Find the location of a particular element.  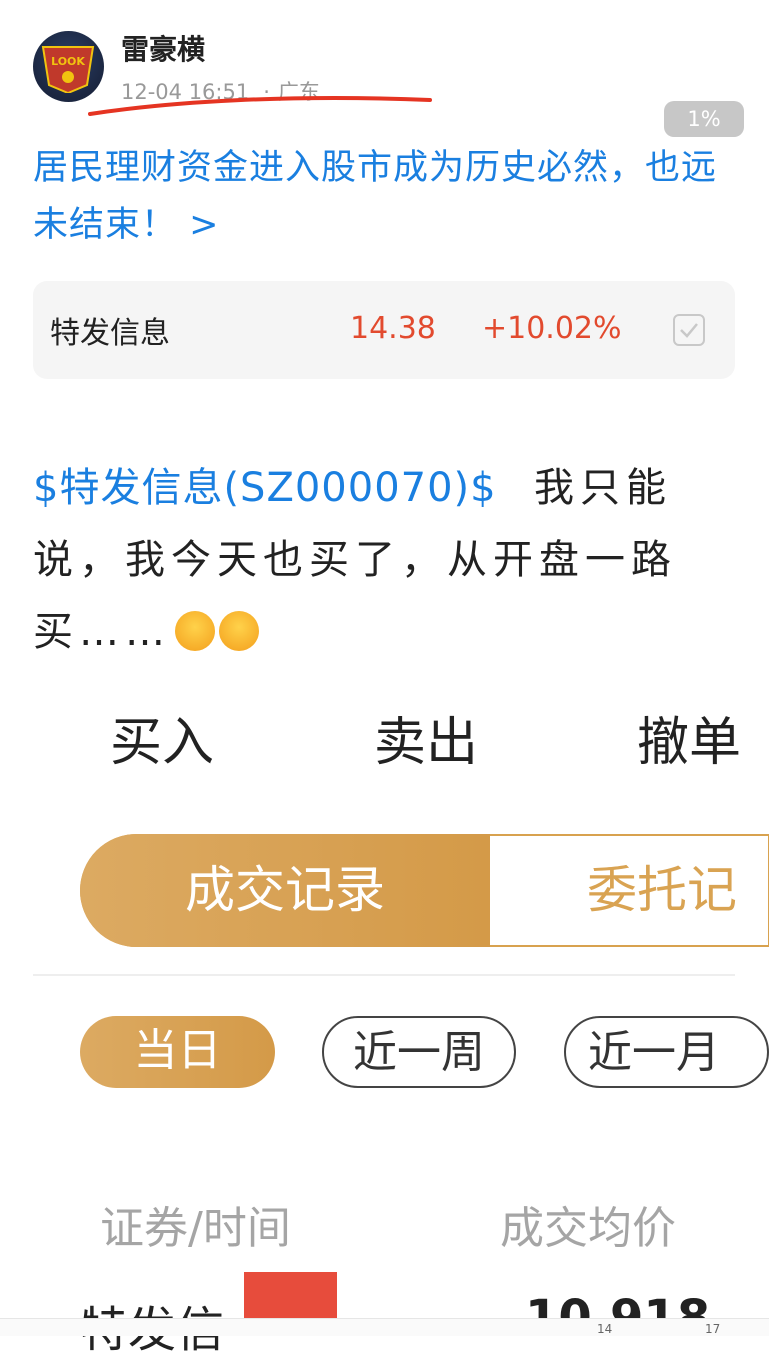

progress-badge: 1% is located at coordinates (704, 119).